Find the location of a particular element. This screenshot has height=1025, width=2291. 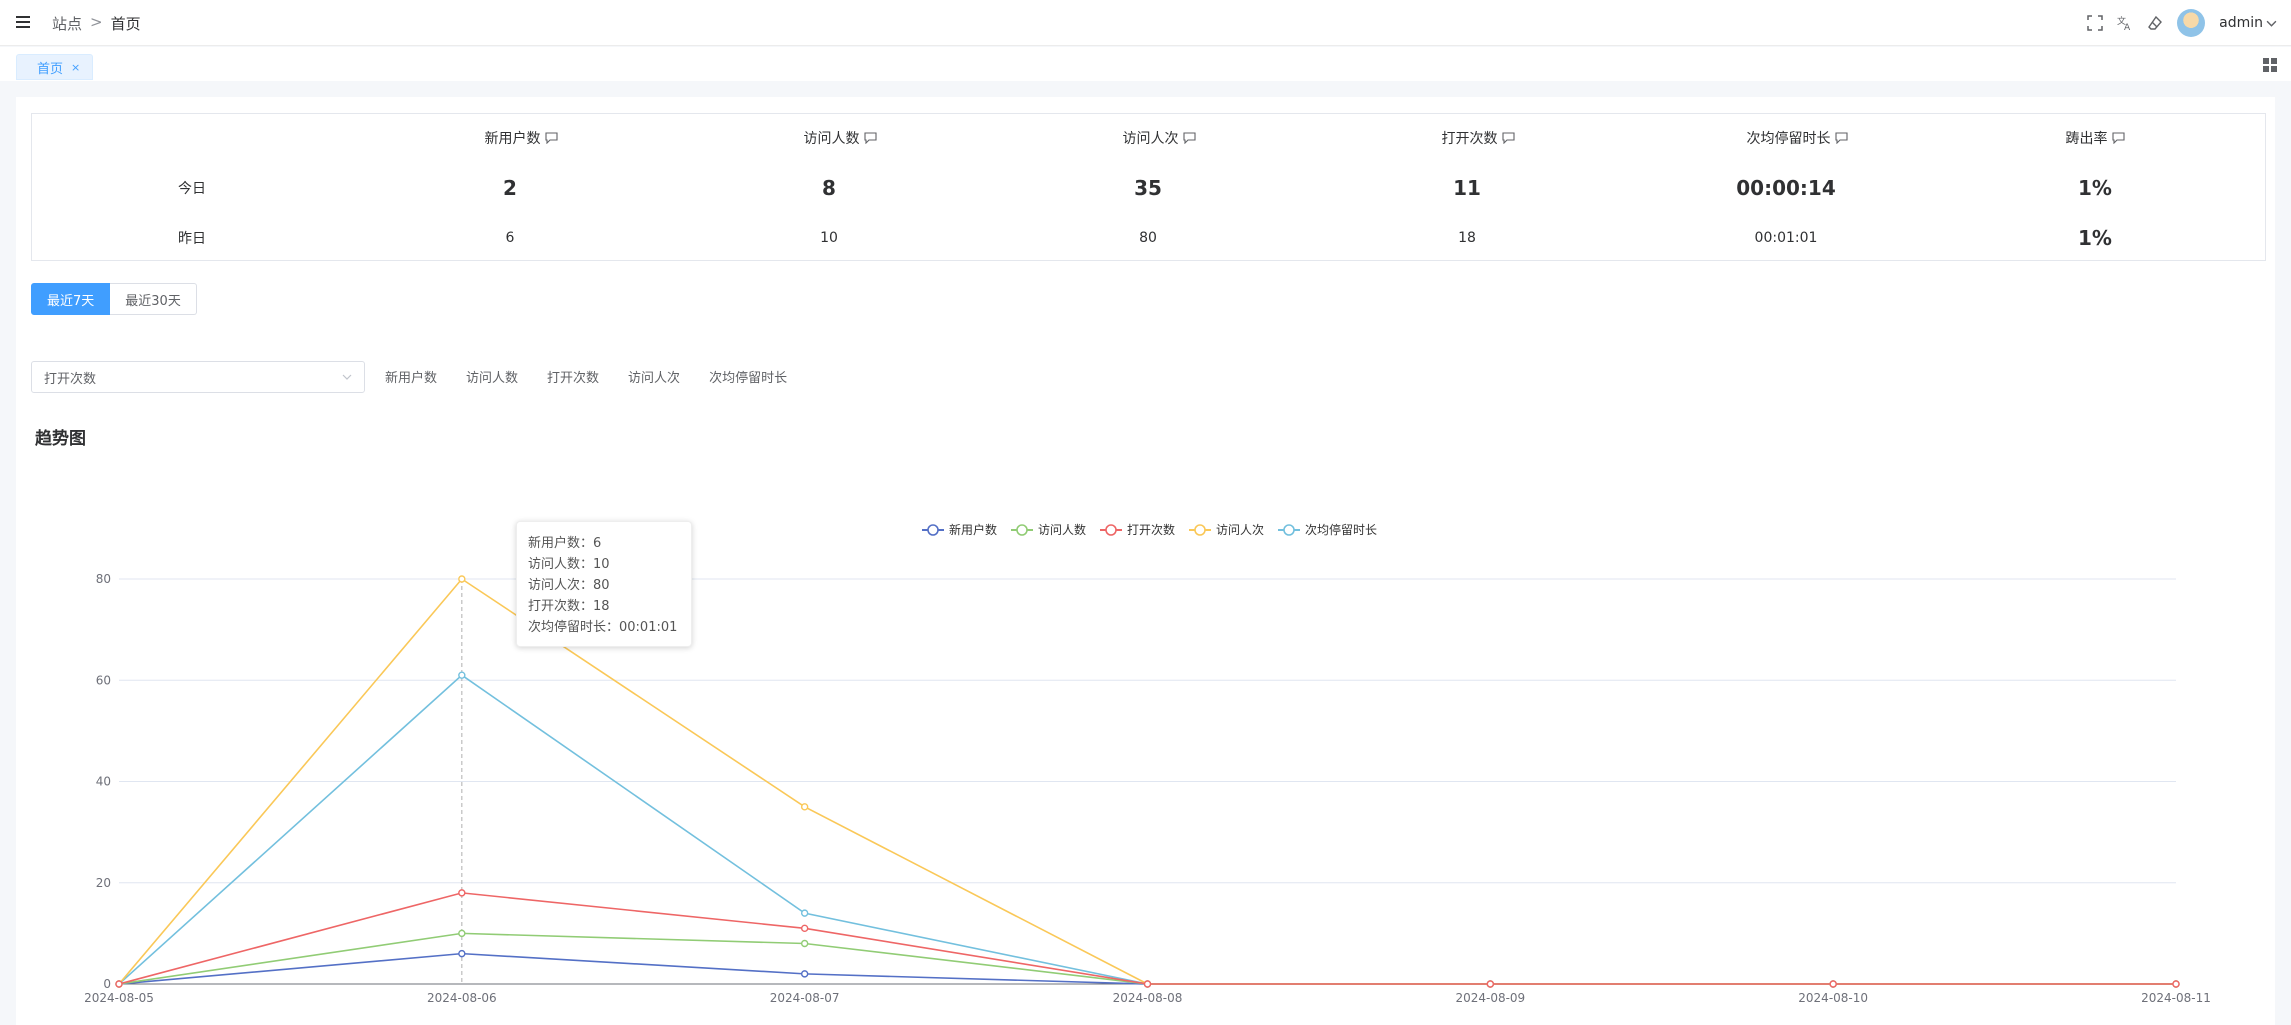

metric-link-opens: 打开次数 is located at coordinates (573, 376).